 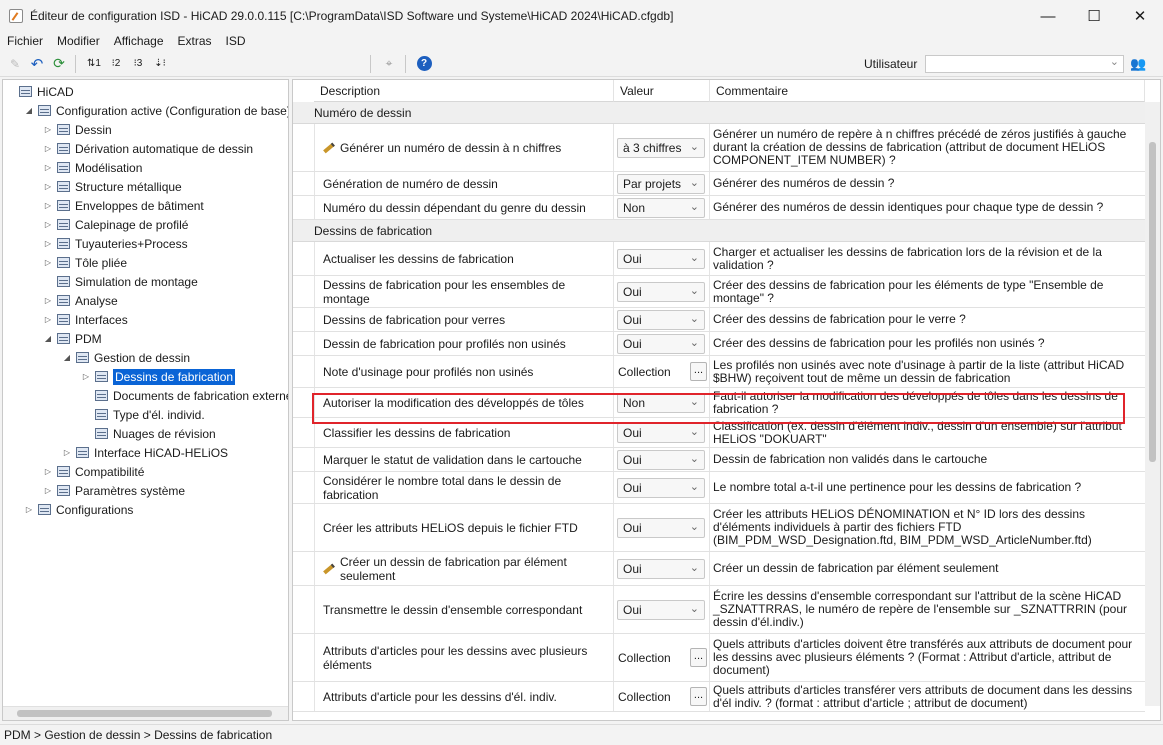 I want to click on expand-icon: ⇣⁝, so click(x=160, y=64).